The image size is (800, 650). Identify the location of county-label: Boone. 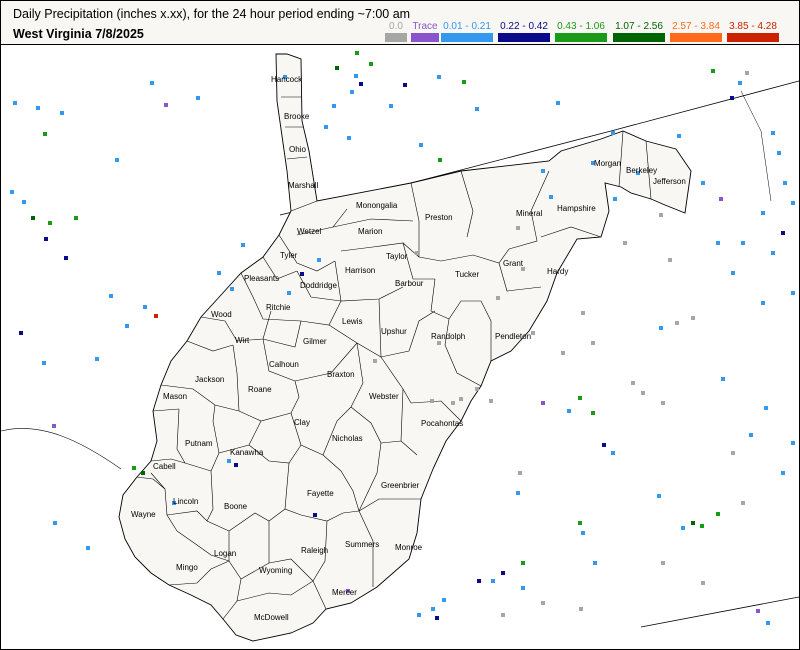
(236, 506).